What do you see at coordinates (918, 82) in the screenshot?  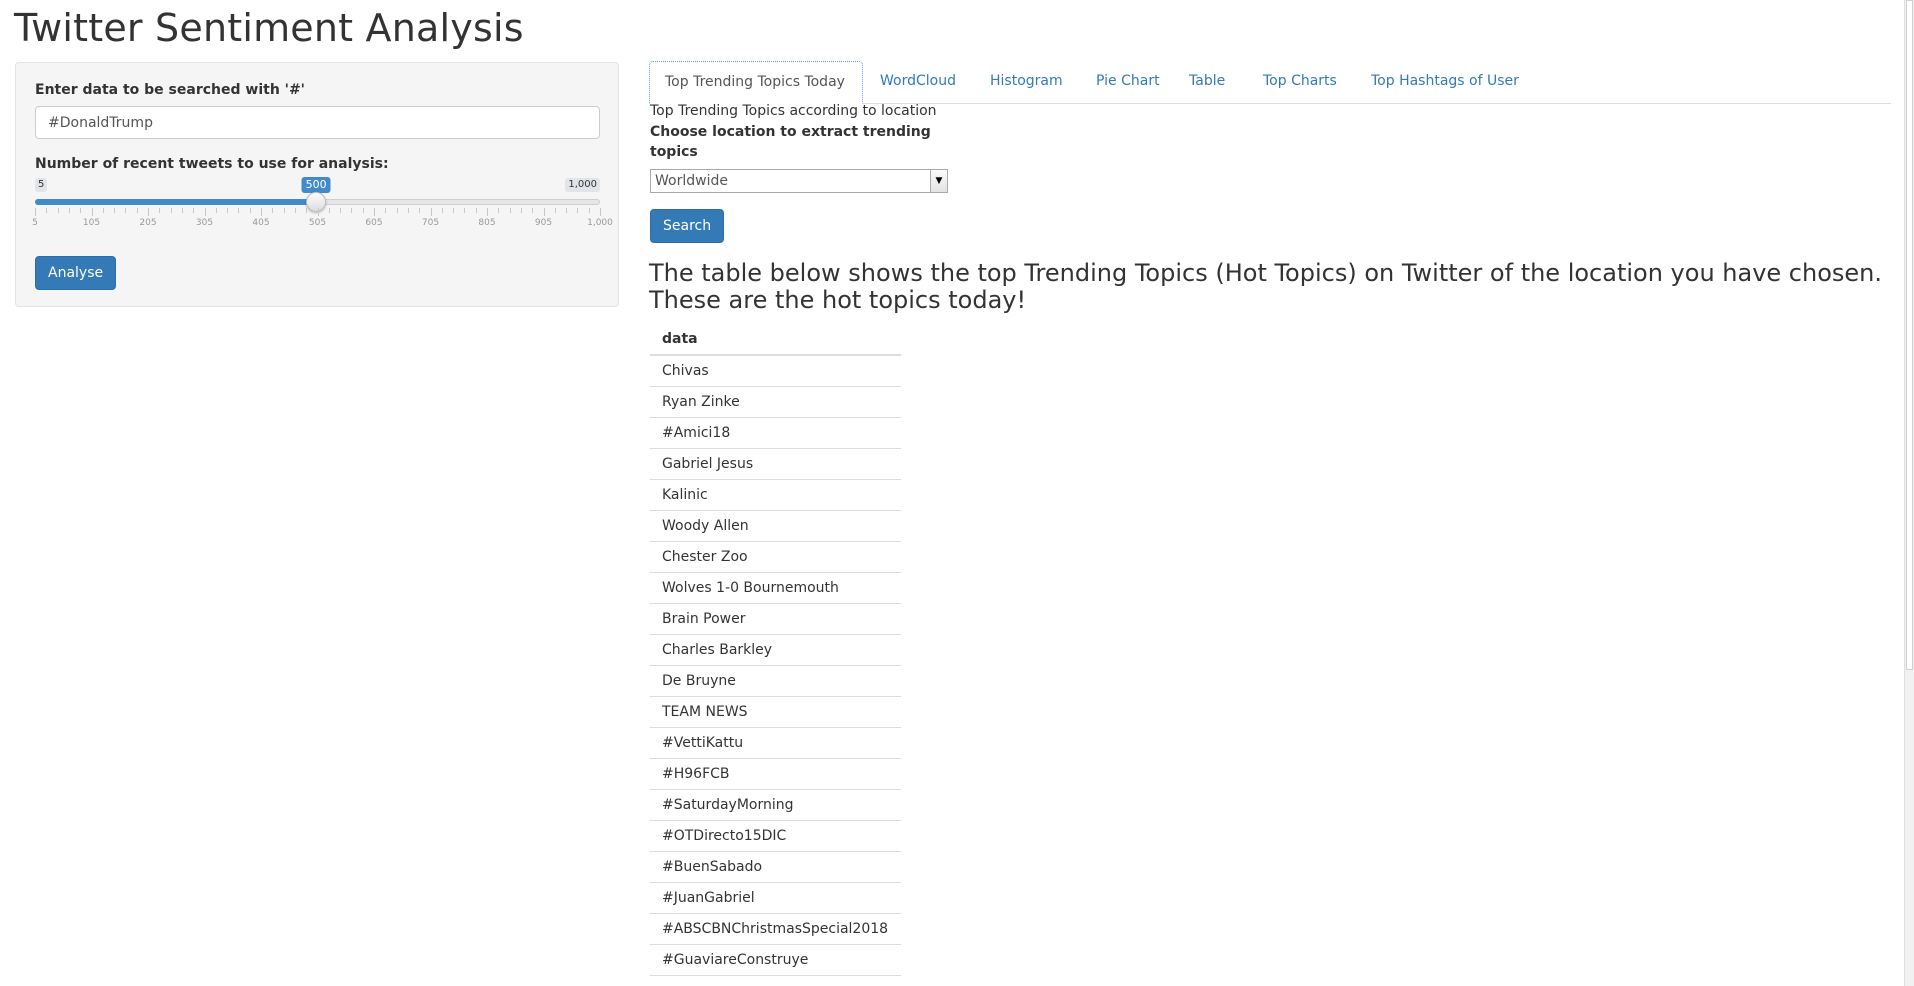 I see `tab-wordcloud: WordCloud` at bounding box center [918, 82].